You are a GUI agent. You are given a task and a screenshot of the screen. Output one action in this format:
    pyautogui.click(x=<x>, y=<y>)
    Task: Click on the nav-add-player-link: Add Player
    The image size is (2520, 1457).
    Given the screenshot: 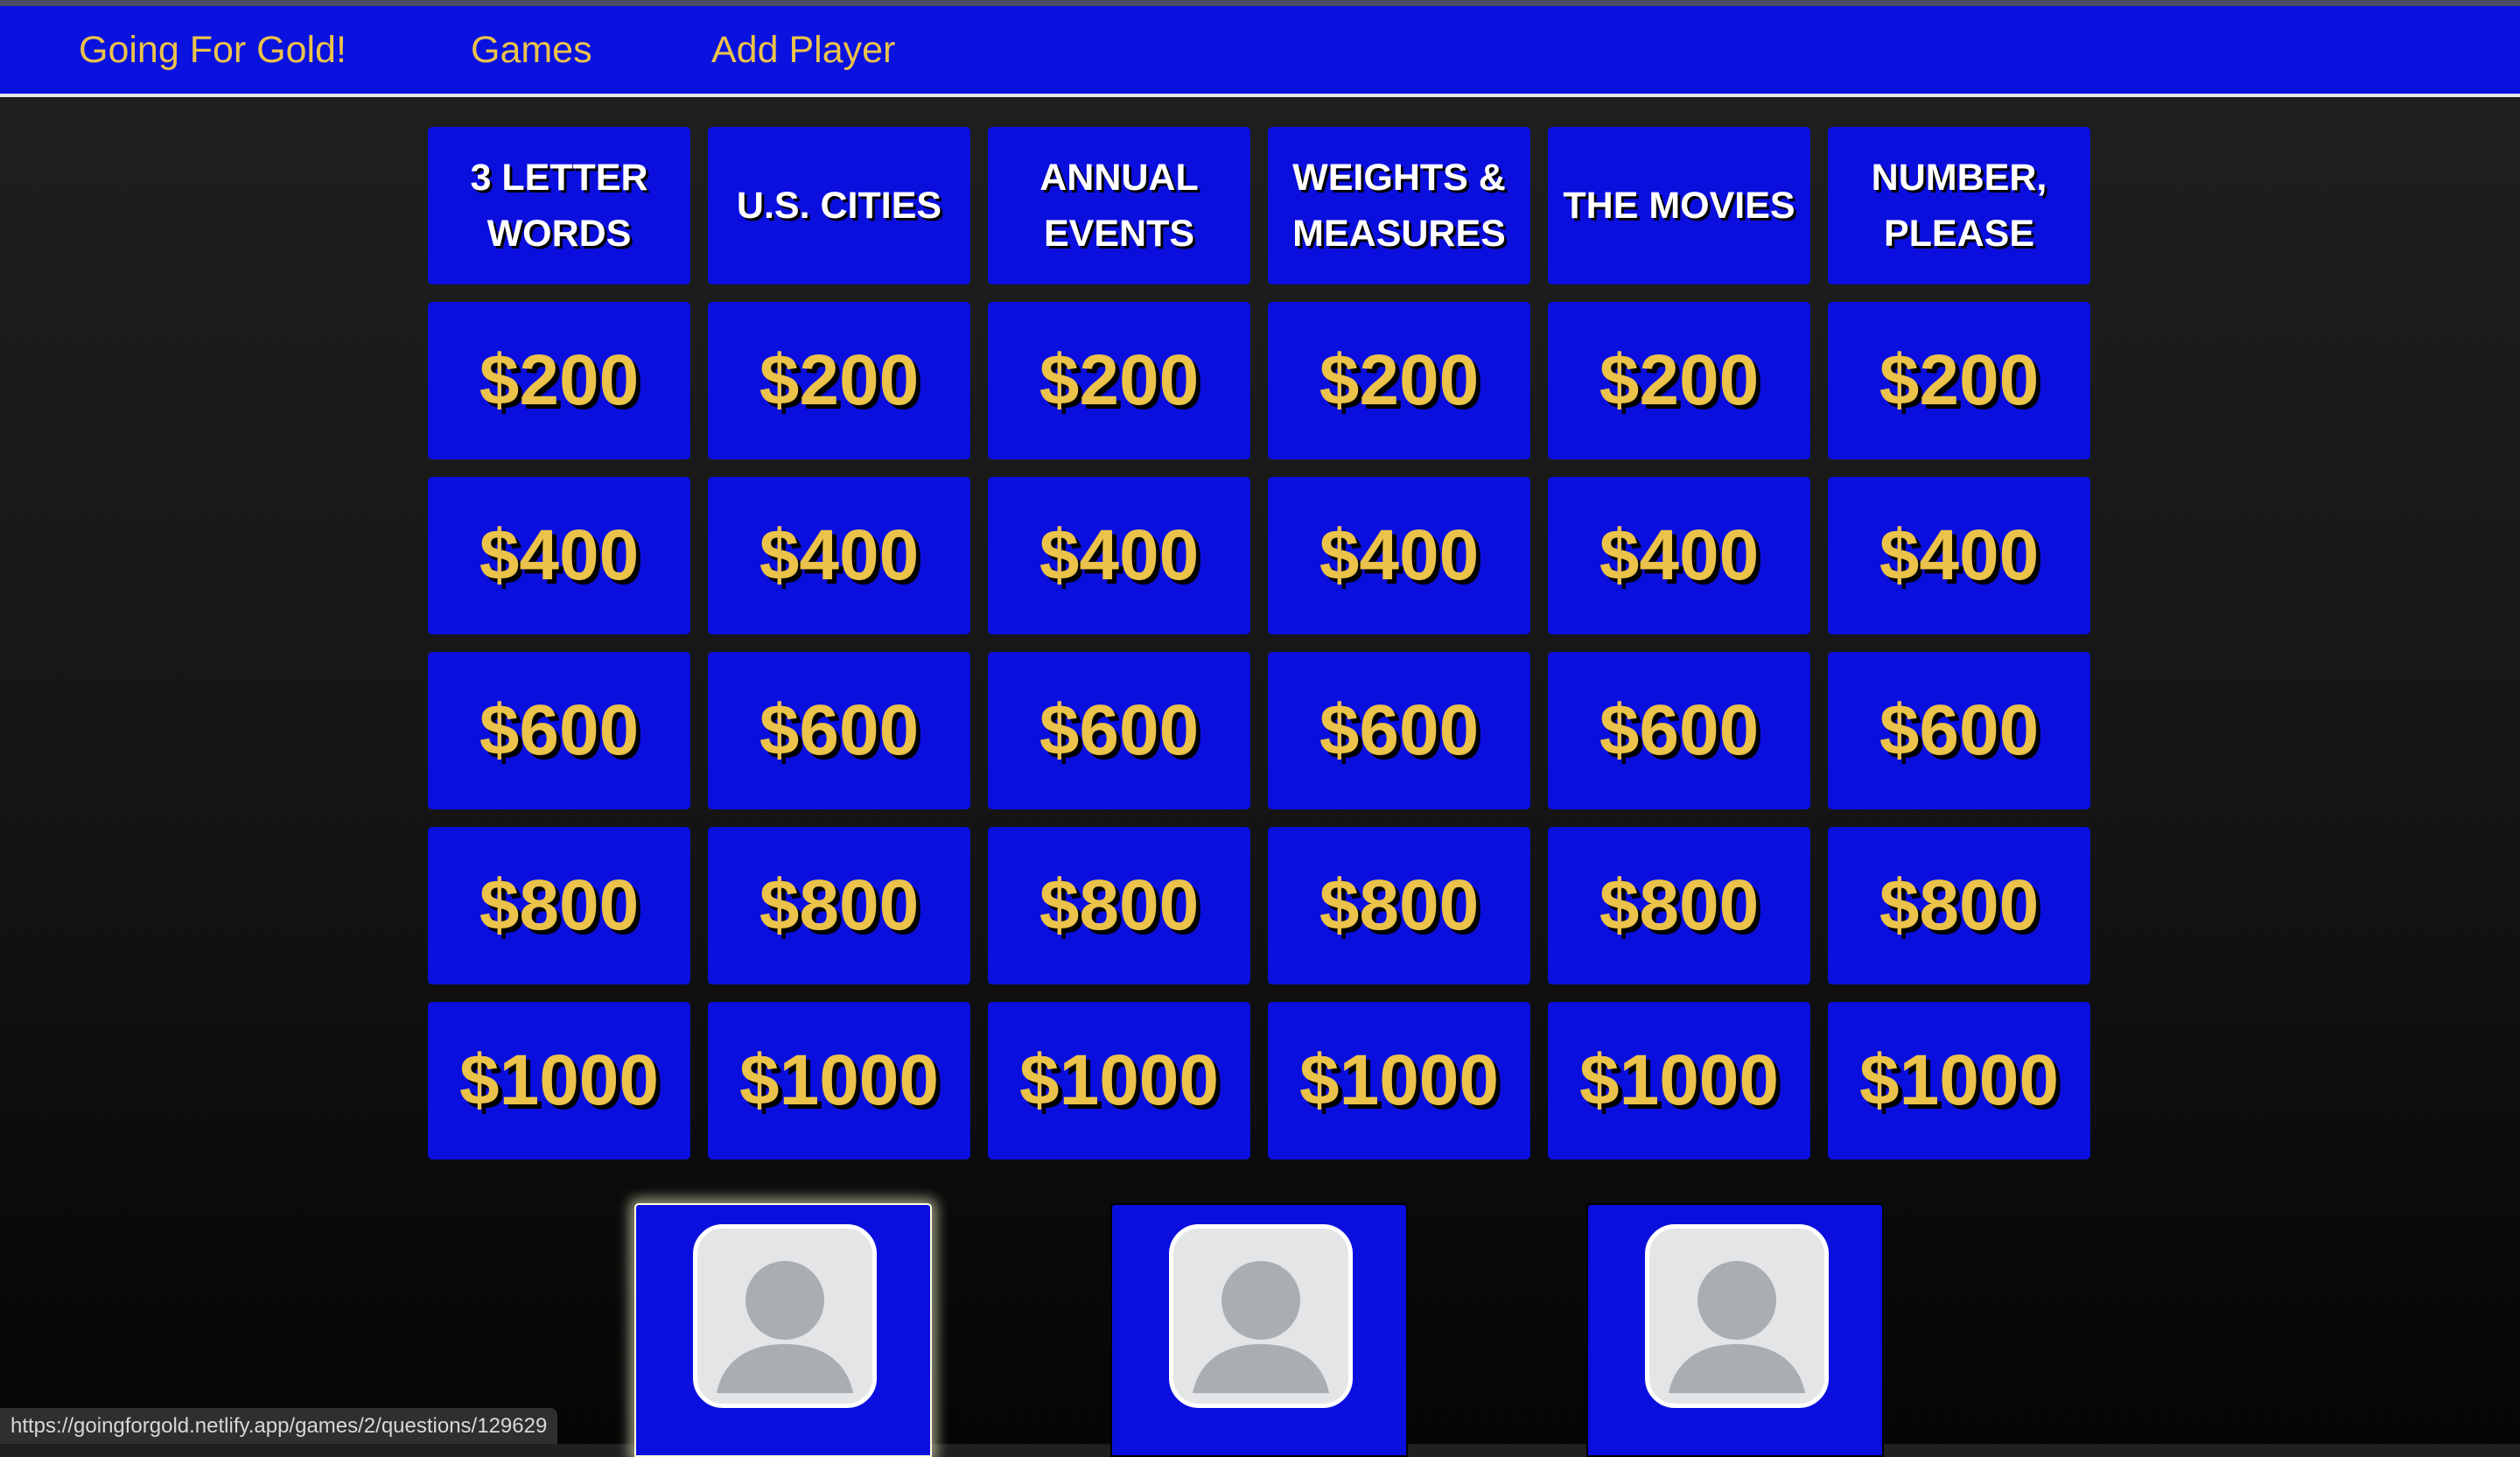 What is the action you would take?
    pyautogui.click(x=803, y=50)
    